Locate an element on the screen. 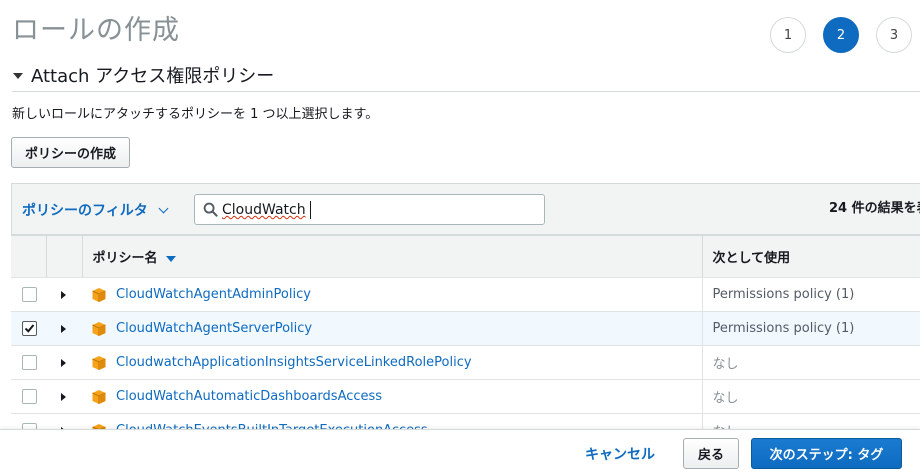  section-divider is located at coordinates (466, 91).